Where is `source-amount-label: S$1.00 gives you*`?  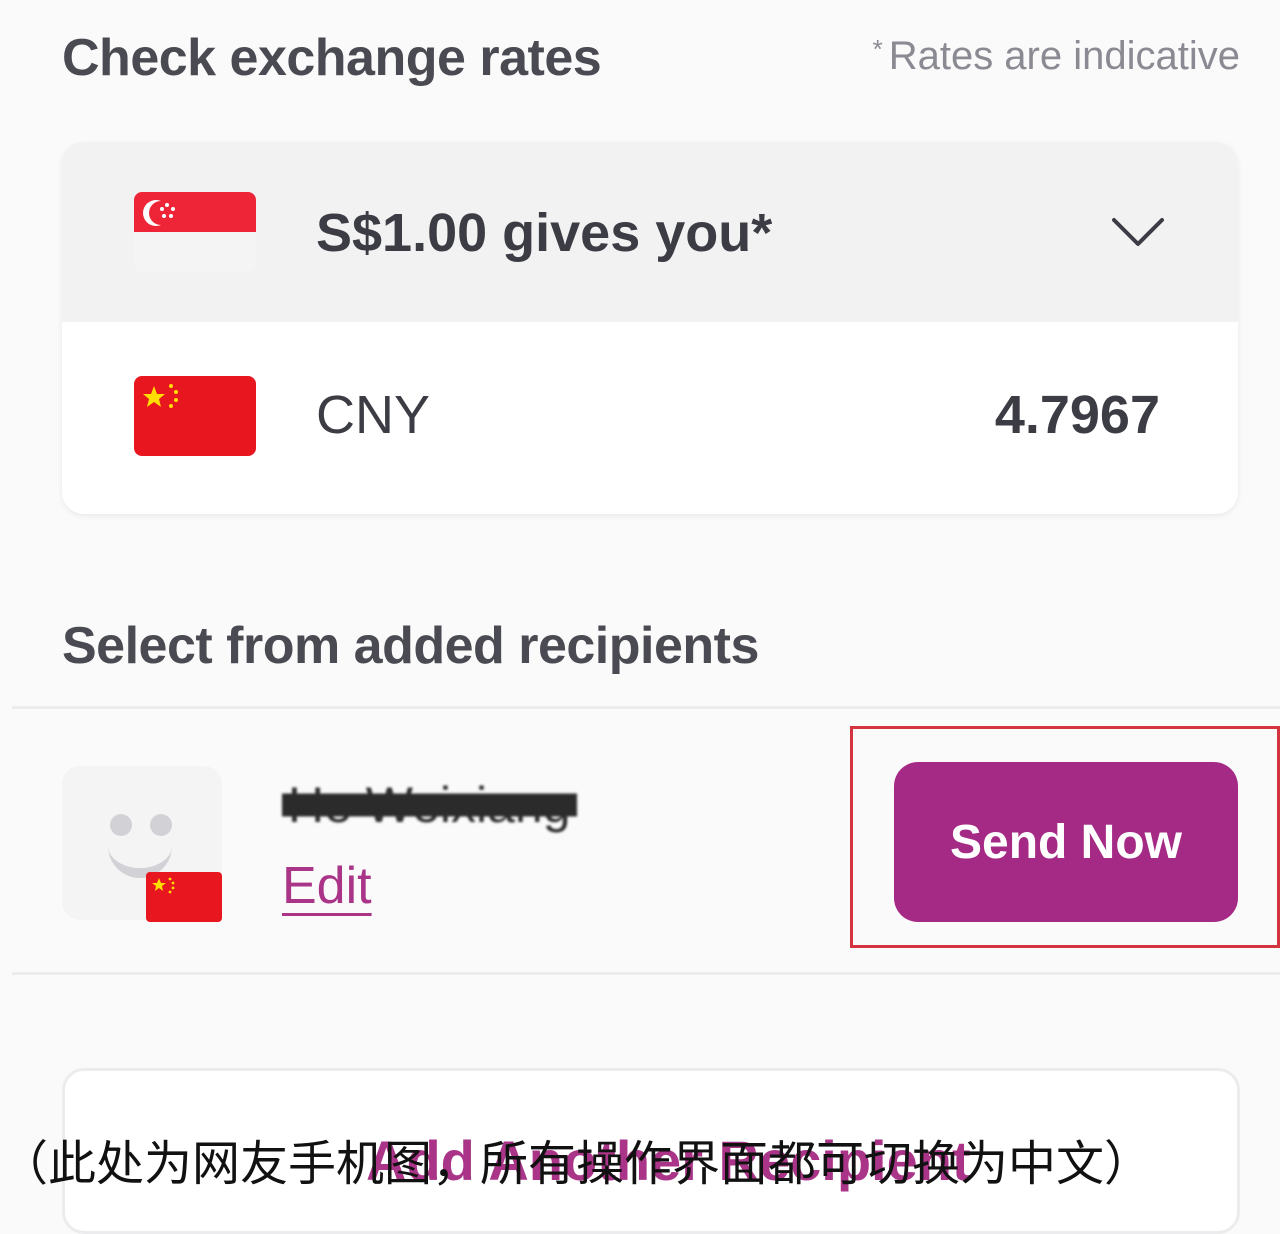 source-amount-label: S$1.00 gives you* is located at coordinates (544, 233).